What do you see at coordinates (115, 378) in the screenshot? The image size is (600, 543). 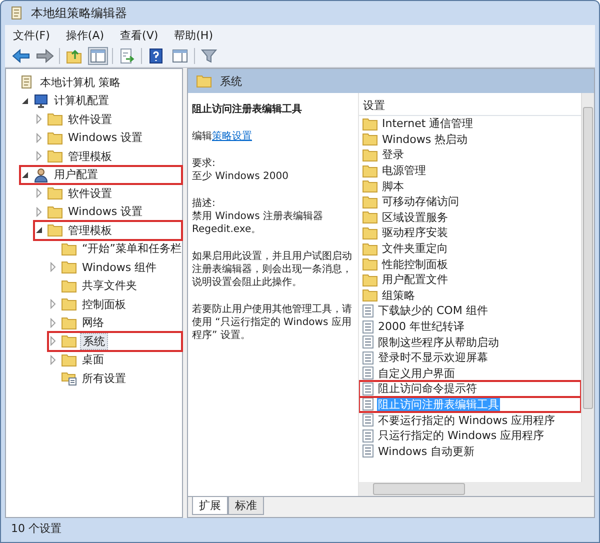 I see `tree-item: 所有设置` at bounding box center [115, 378].